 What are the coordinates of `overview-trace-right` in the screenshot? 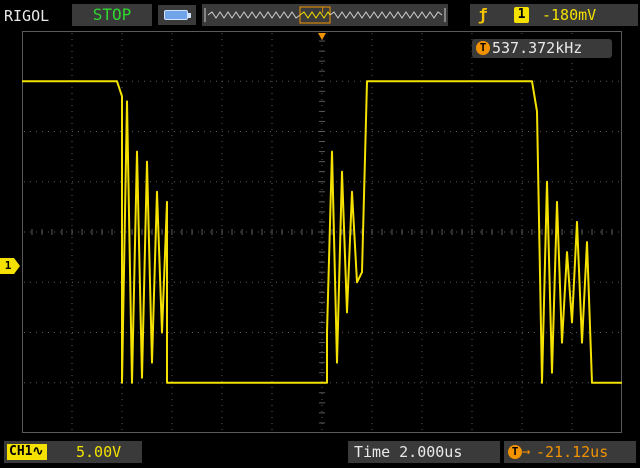 It's located at (386, 15).